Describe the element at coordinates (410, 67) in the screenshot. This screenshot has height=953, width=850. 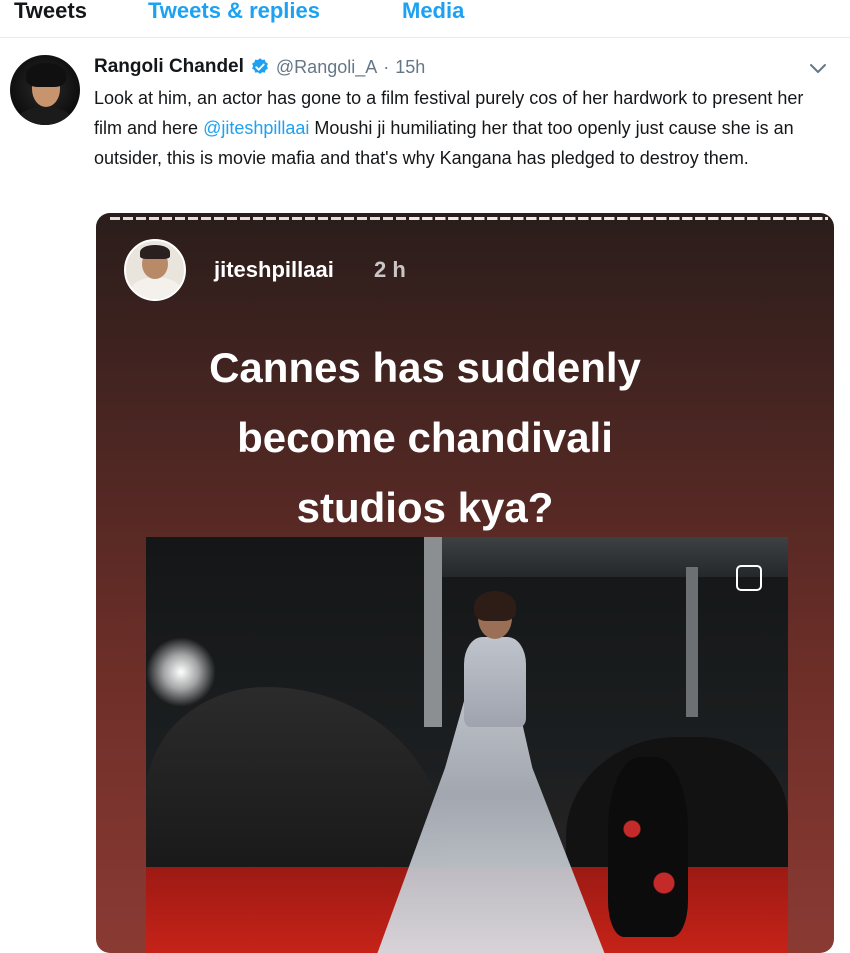
I see `tweet-timestamp: 15h` at that location.